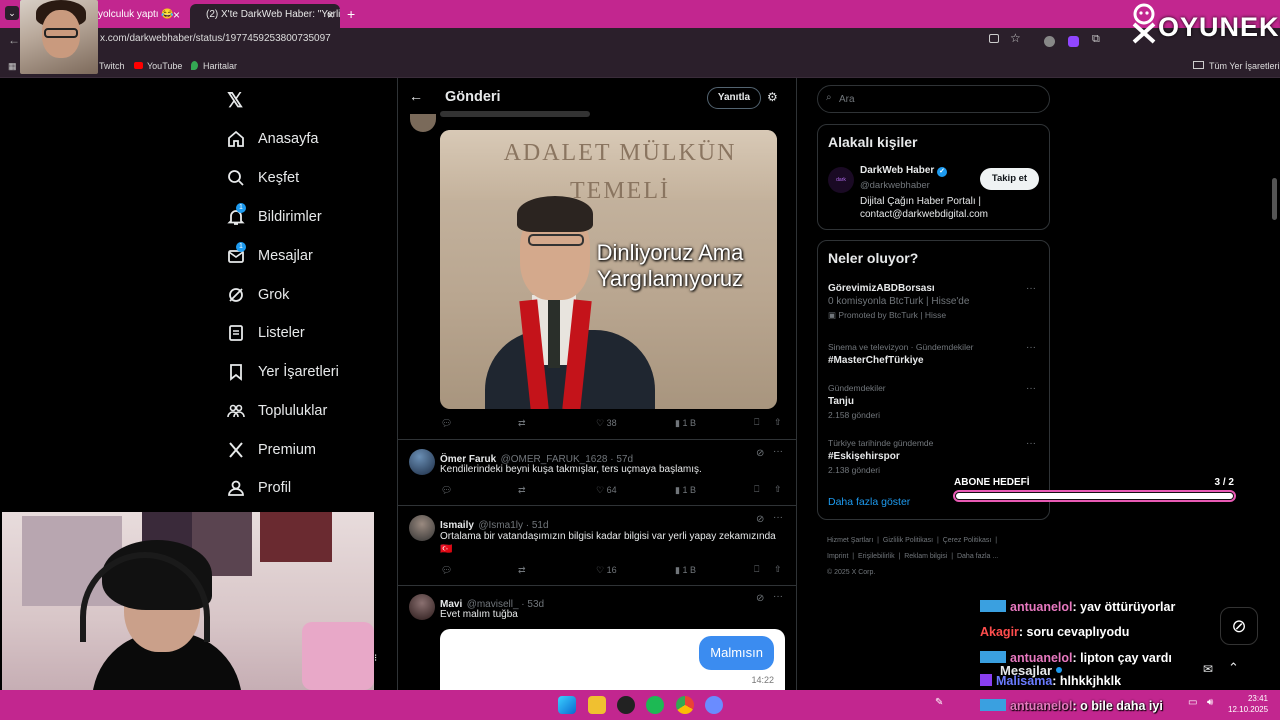 The height and width of the screenshot is (720, 1280). Describe the element at coordinates (137, 16) in the screenshot. I see `tab-1: yolculuk yaptı 😂 ×` at that location.